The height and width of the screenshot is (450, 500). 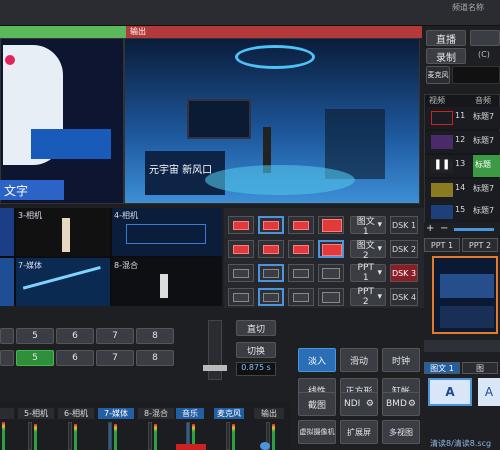 I want to click on remove-icon: −, so click(x=444, y=228).